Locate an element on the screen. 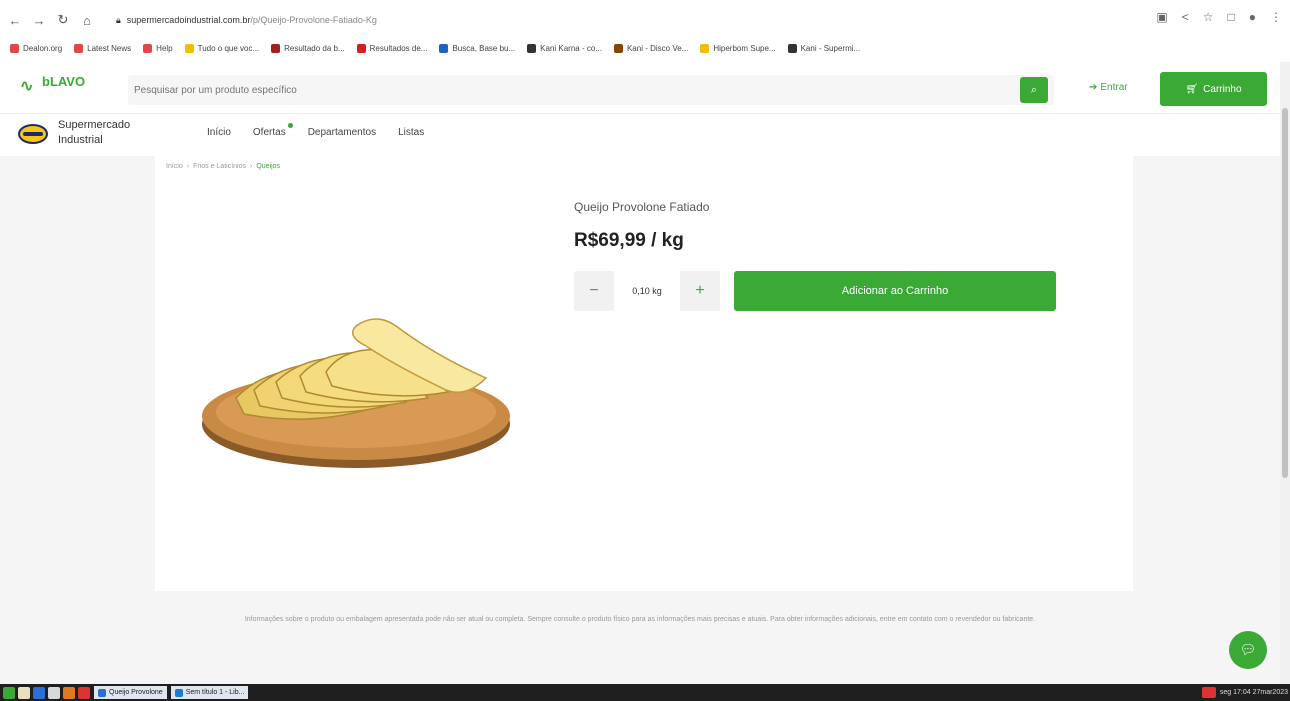 The image size is (1290, 701). bookmark-item: Dealon.org is located at coordinates (36, 48).